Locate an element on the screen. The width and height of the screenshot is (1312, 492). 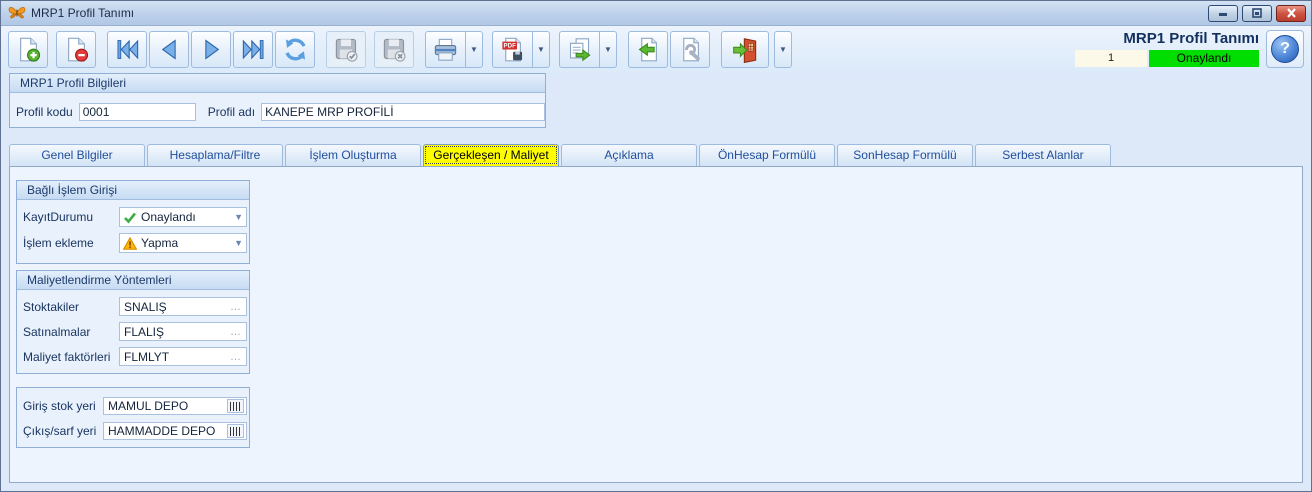
cikis-sarf-lookup-button is located at coordinates (235, 431).